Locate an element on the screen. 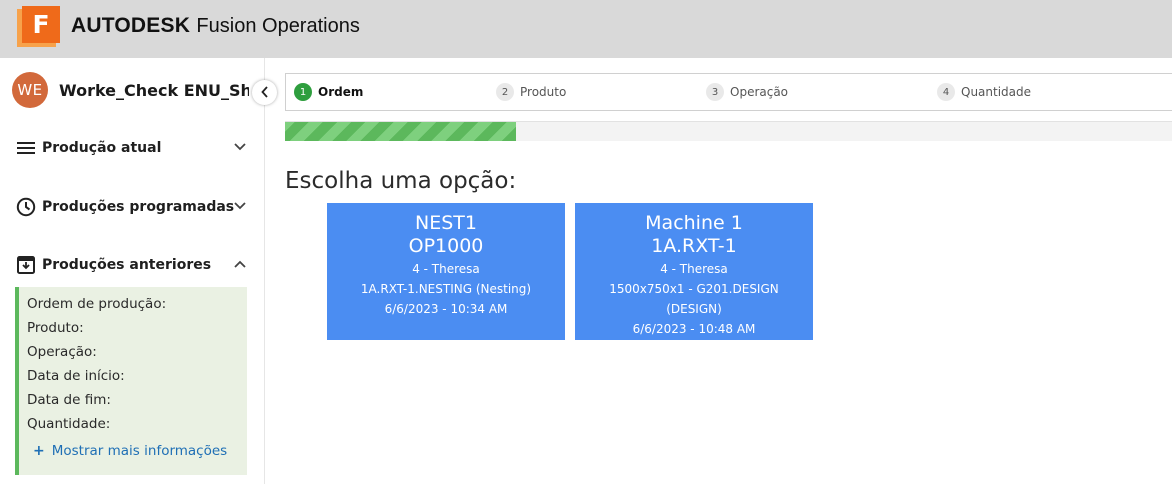 This screenshot has height=484, width=1172. step-quantidade: 4 Quantidade is located at coordinates (984, 92).